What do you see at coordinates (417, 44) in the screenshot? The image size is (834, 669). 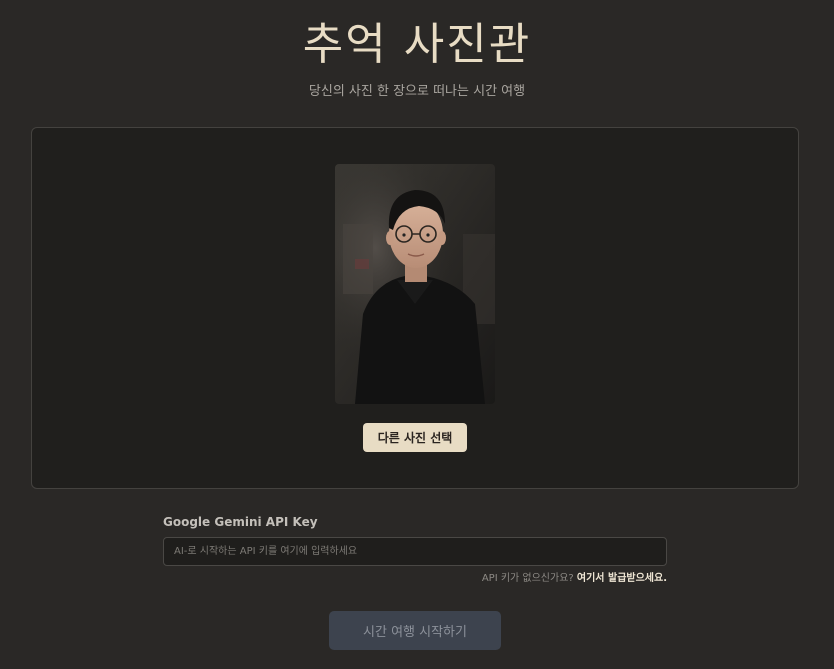 I see `page-title: 추억 사진관` at bounding box center [417, 44].